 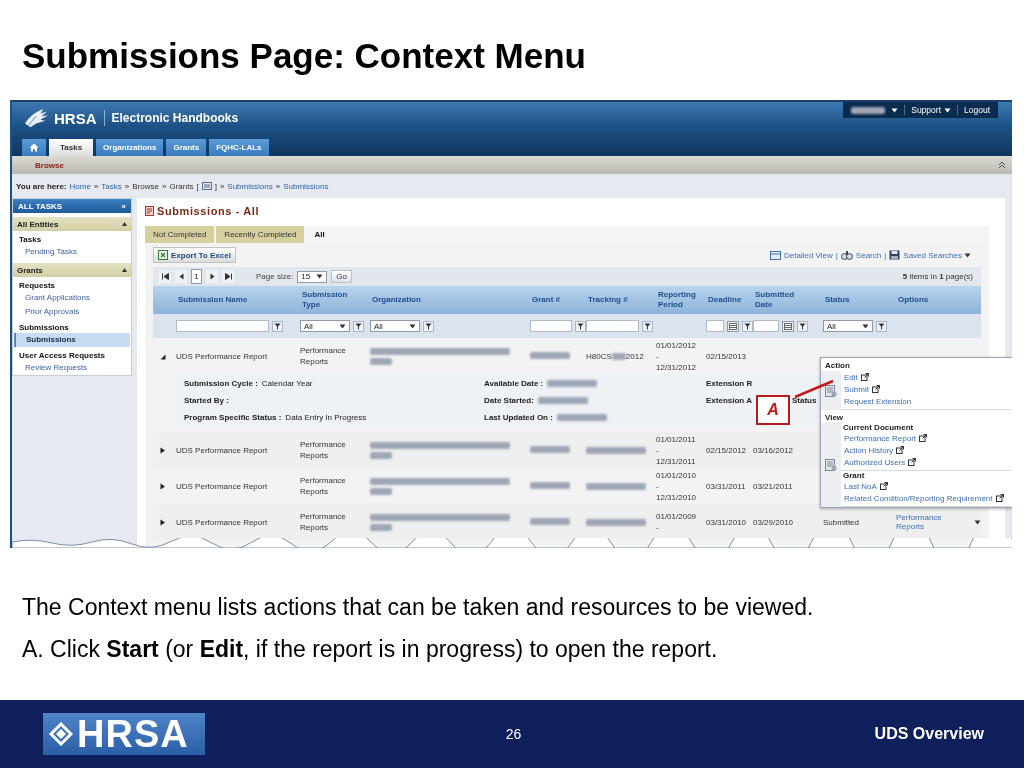 I want to click on options-menu: Performance Reports, so click(x=938, y=522).